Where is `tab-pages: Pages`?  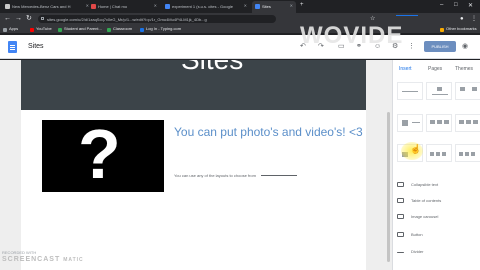 tab-pages: Pages is located at coordinates (435, 69).